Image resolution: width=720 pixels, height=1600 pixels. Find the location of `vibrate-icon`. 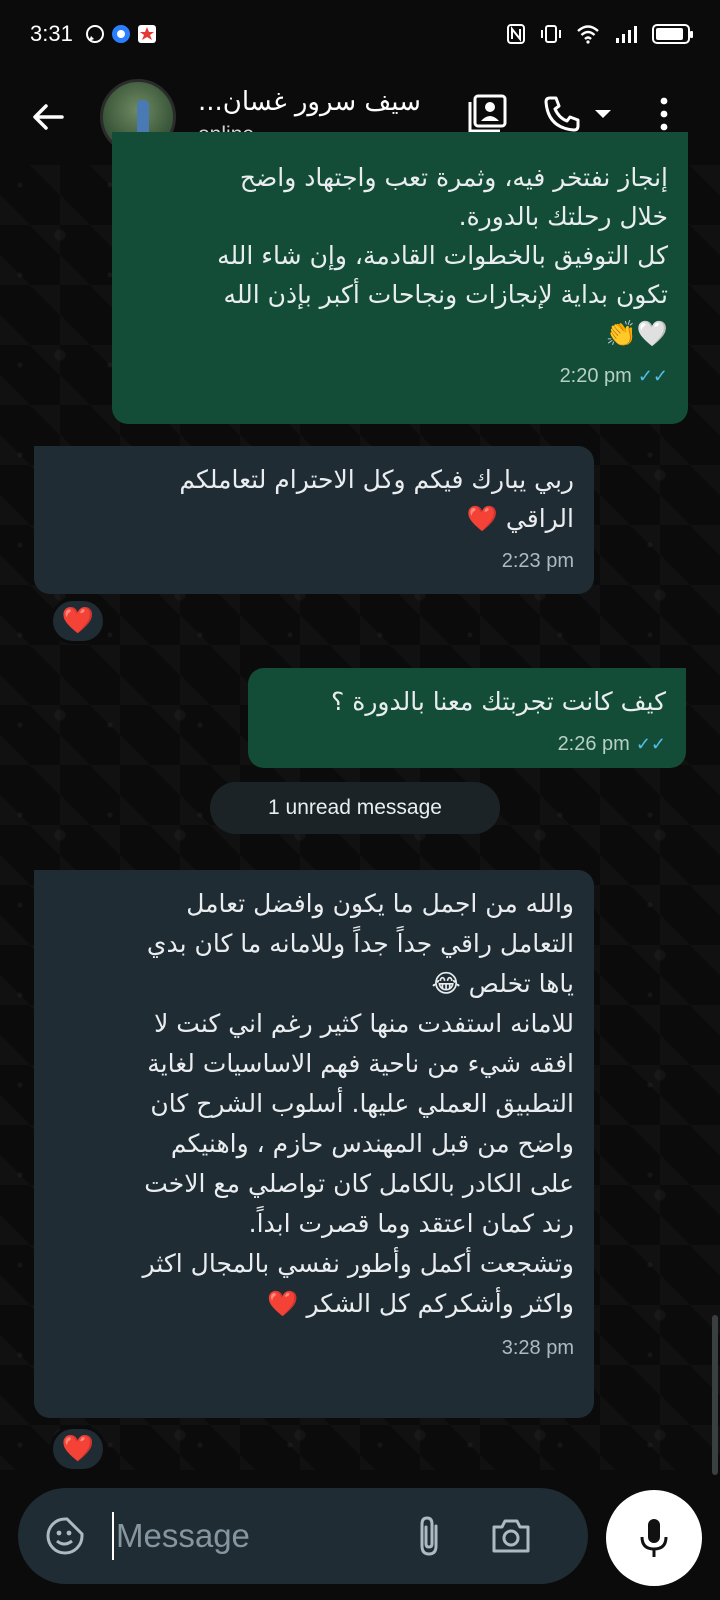

vibrate-icon is located at coordinates (551, 34).